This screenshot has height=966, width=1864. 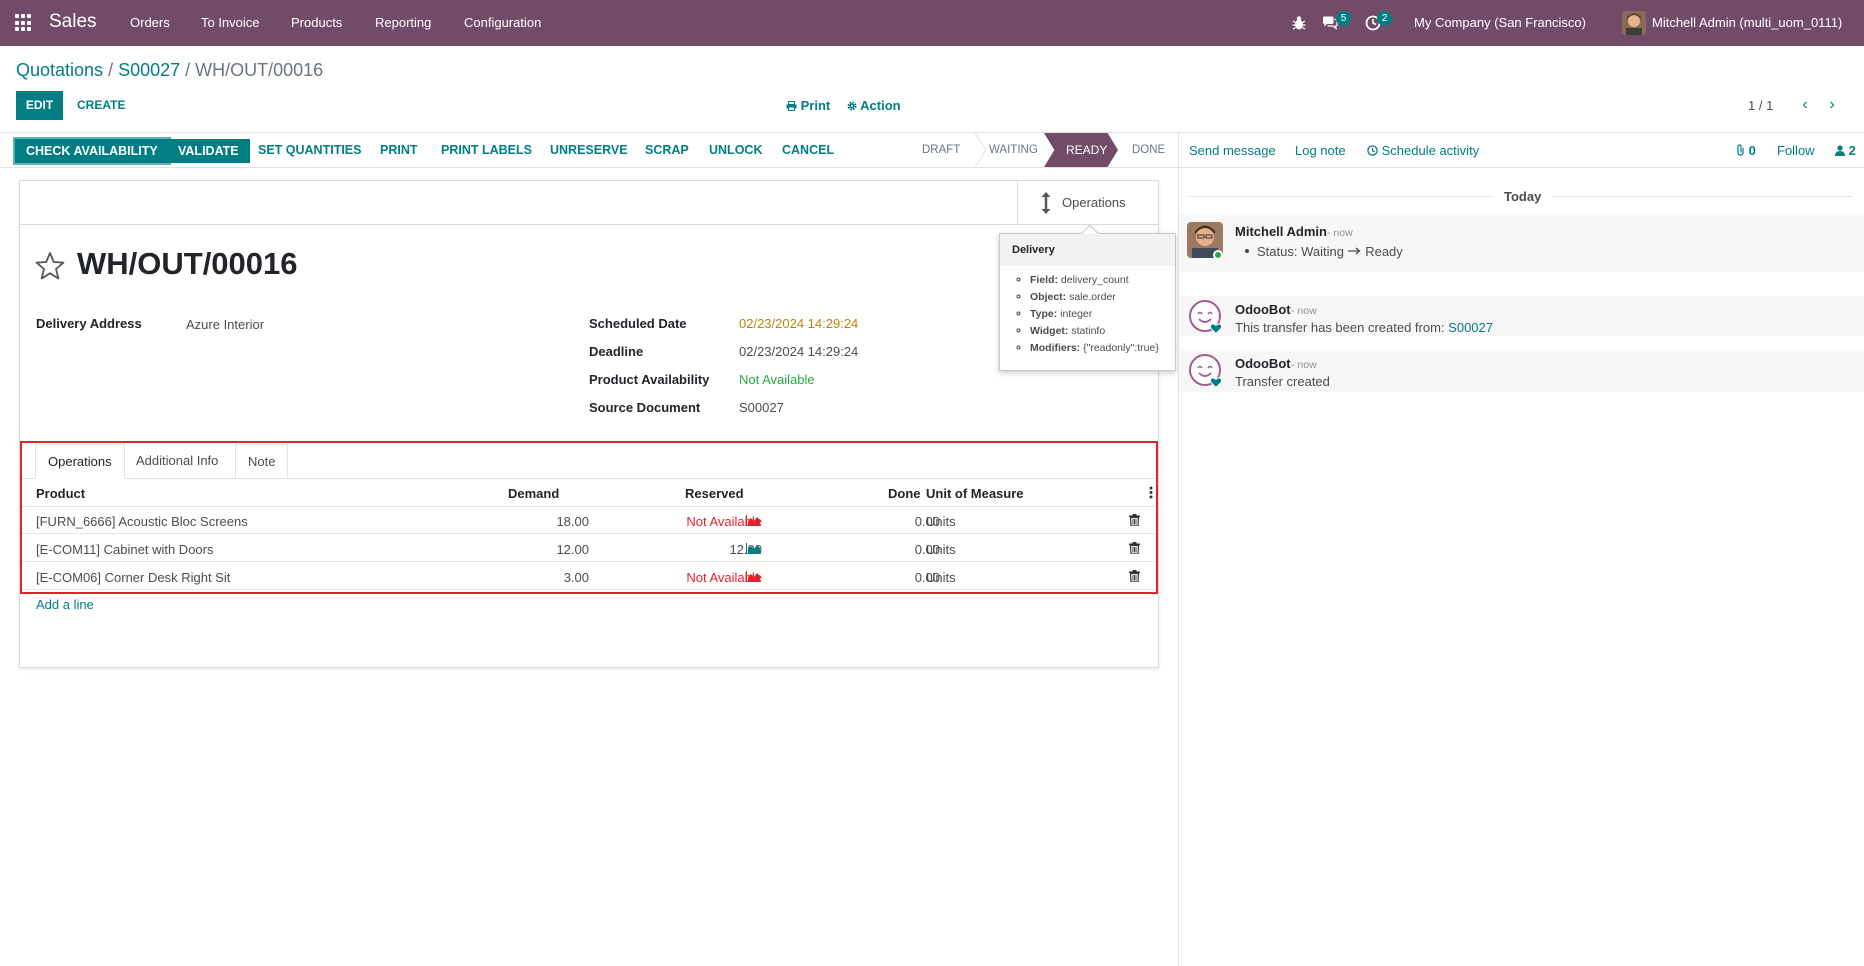 What do you see at coordinates (714, 493) in the screenshot?
I see `column-reserved: Reserved` at bounding box center [714, 493].